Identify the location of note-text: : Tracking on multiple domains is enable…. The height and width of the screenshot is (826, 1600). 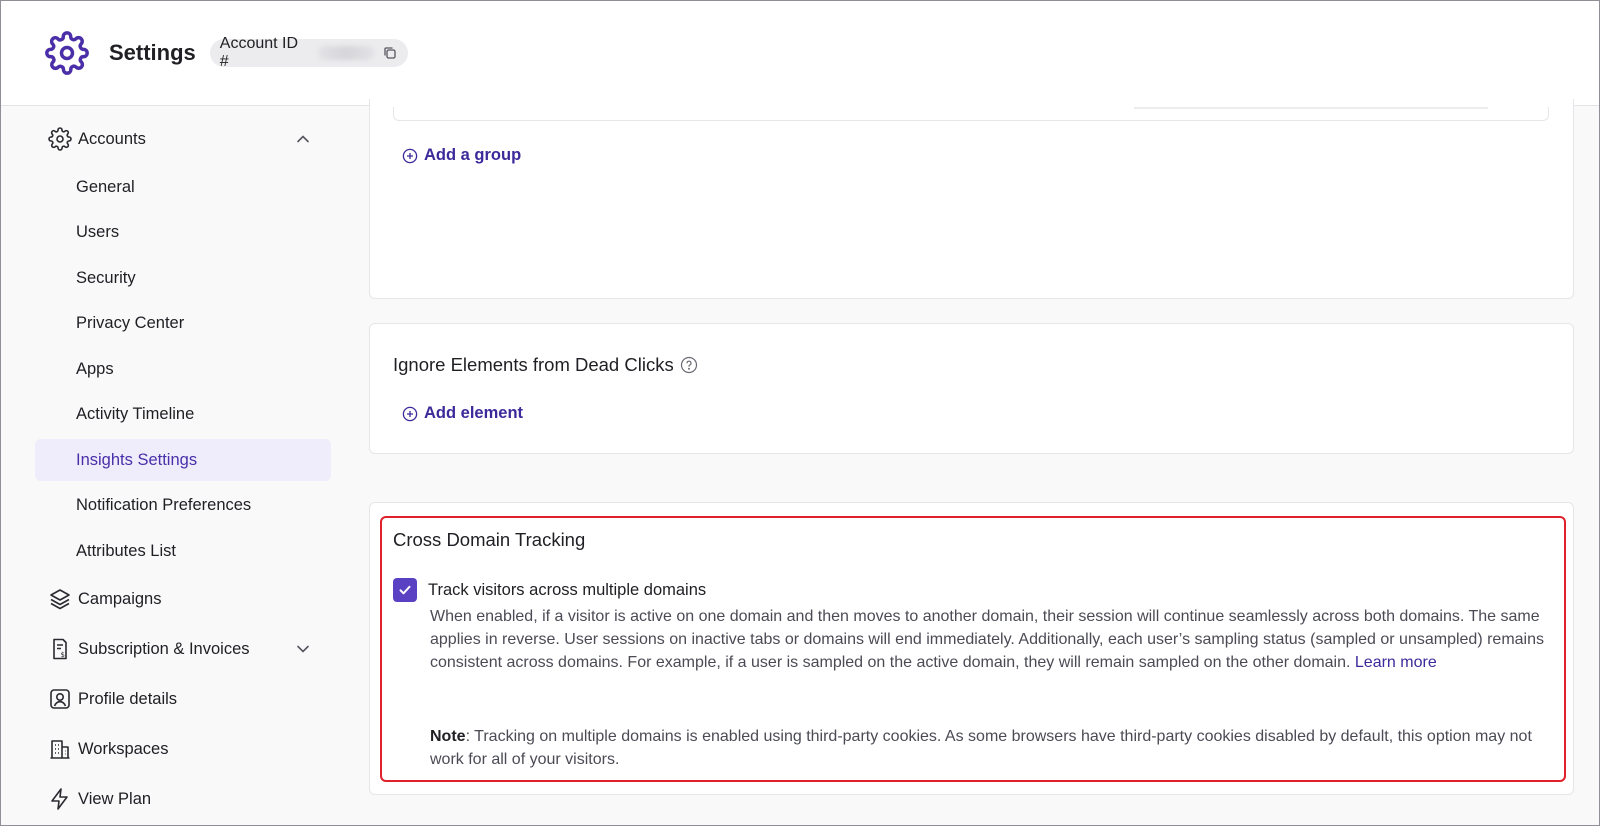
(981, 748).